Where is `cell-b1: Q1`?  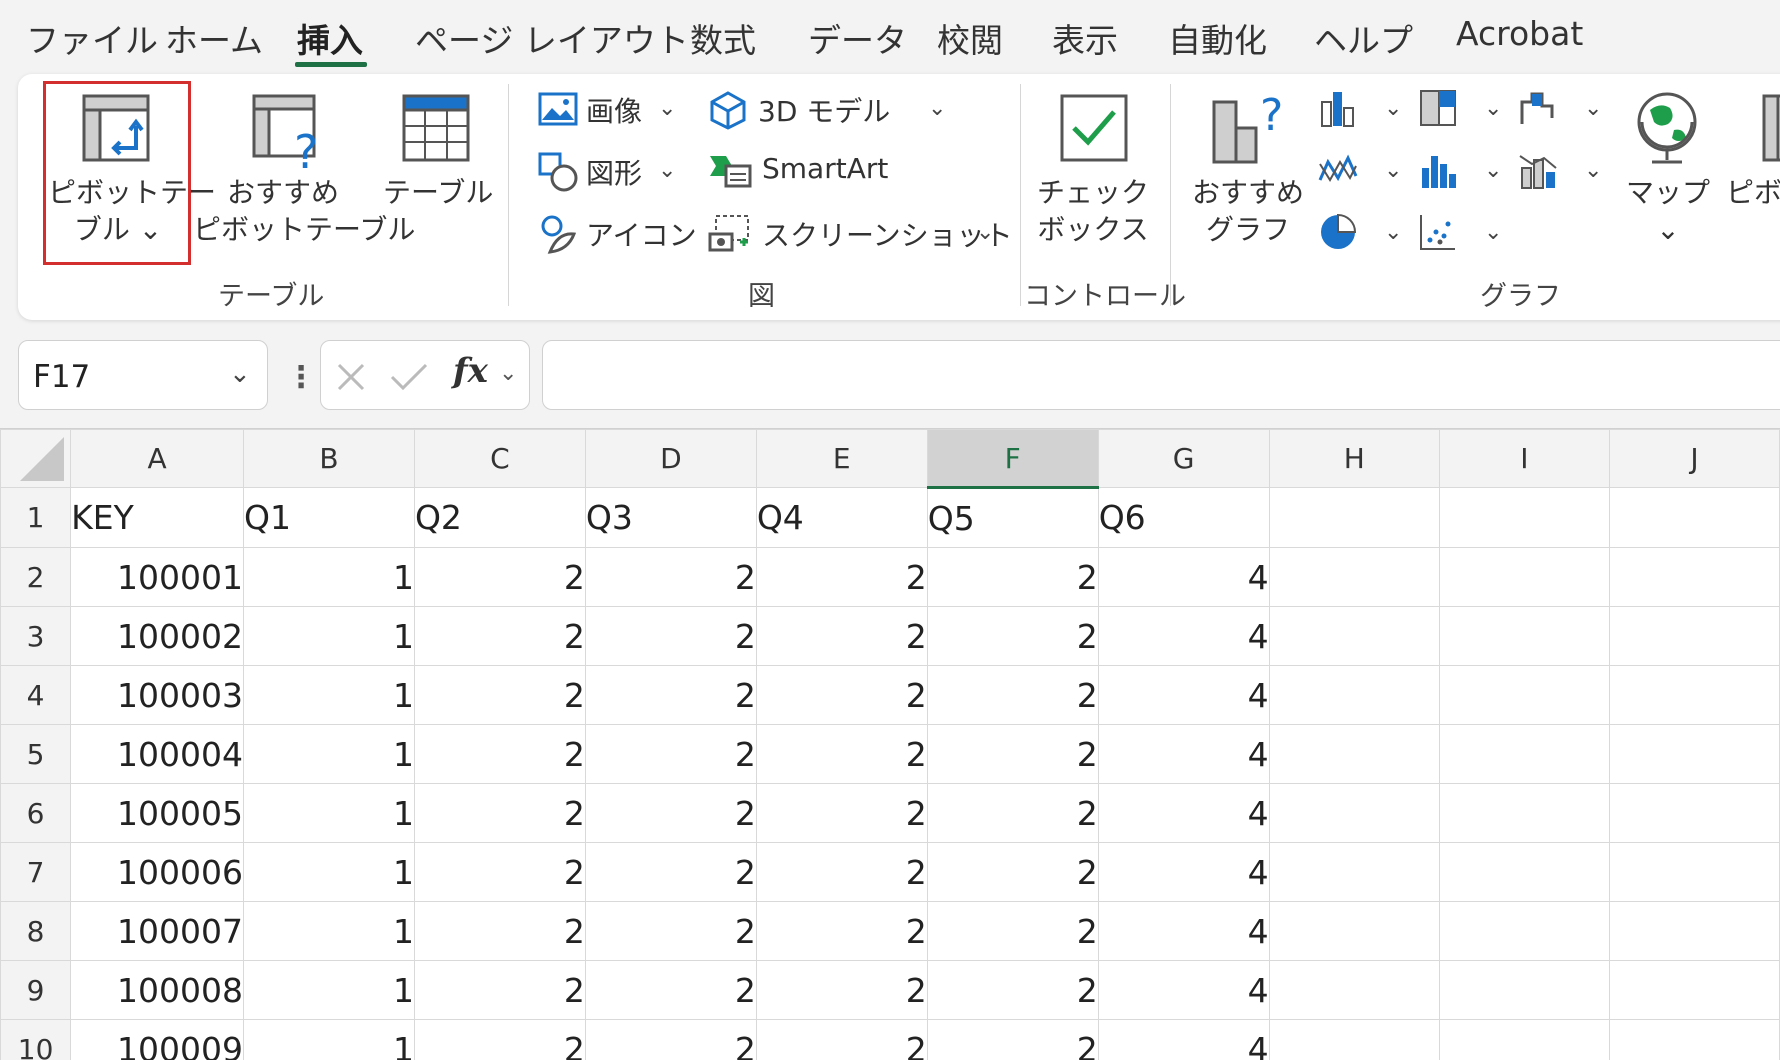 cell-b1: Q1 is located at coordinates (329, 517).